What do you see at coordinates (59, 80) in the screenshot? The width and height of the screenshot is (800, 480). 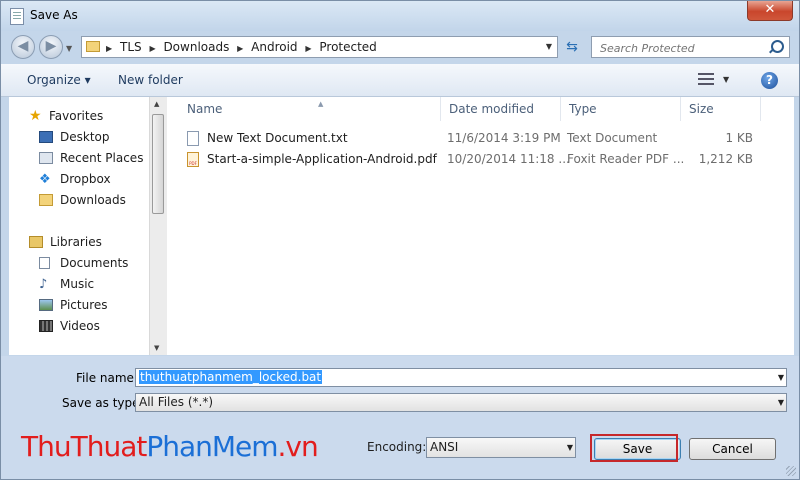 I see `organize-button: Organize ▾` at bounding box center [59, 80].